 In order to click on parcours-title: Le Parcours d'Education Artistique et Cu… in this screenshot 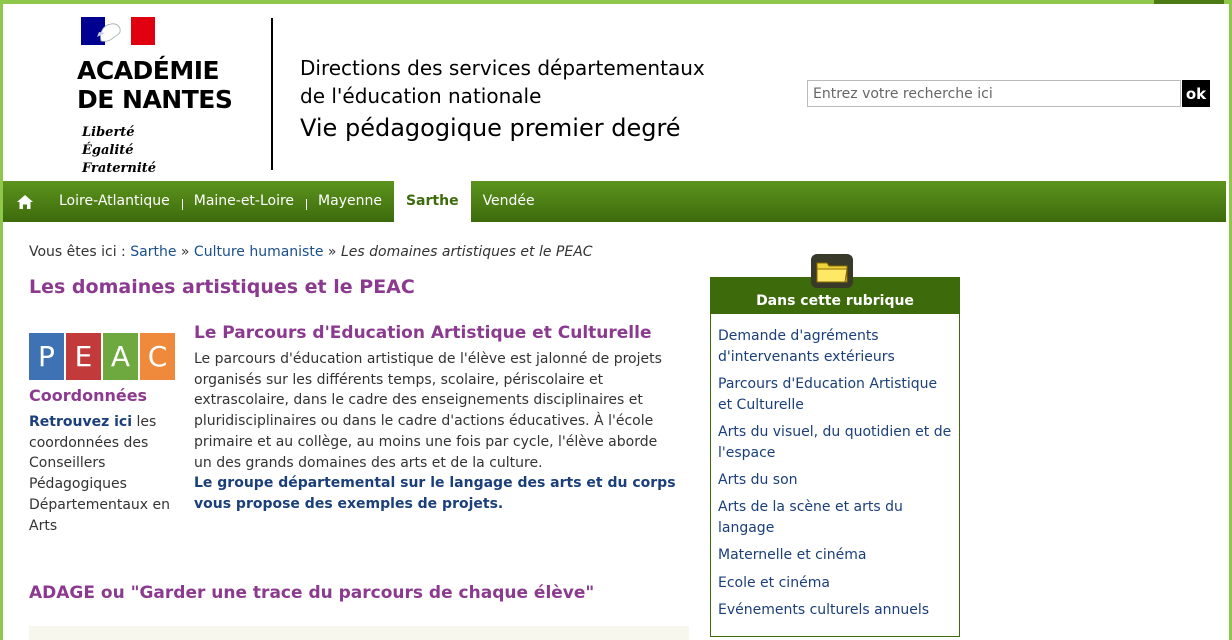, I will do `click(422, 333)`.